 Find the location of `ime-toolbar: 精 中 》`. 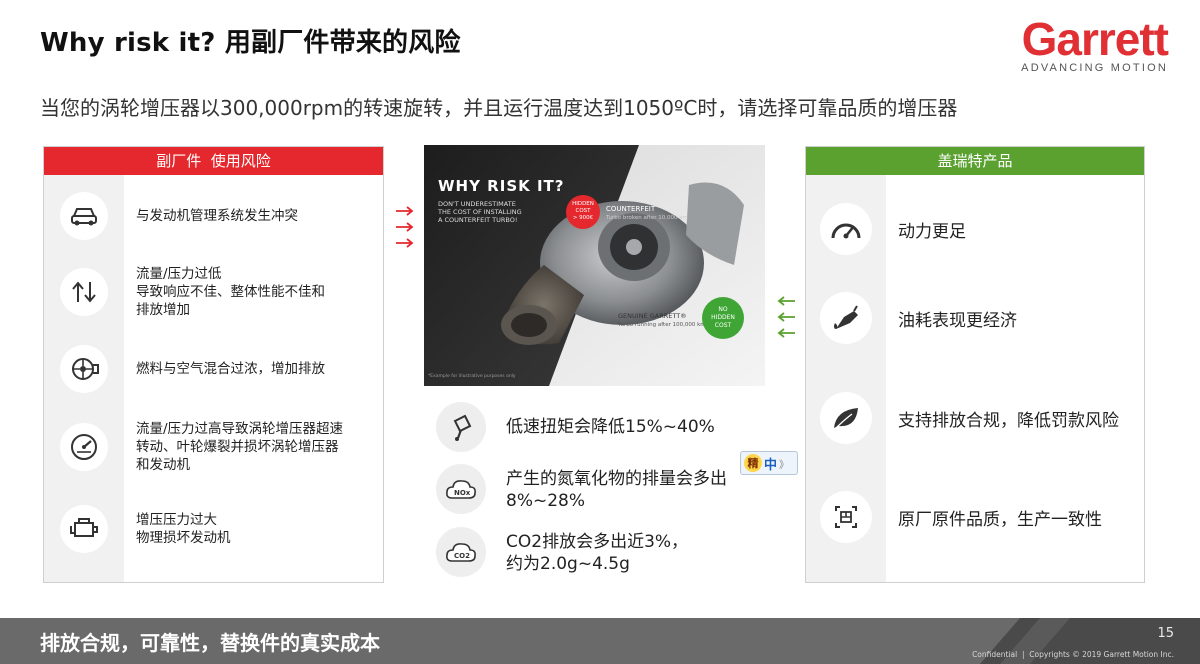

ime-toolbar: 精 中 》 is located at coordinates (769, 463).